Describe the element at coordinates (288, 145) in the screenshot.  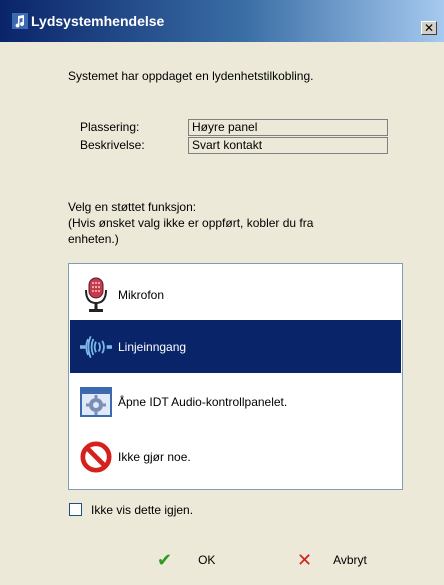
I see `description-field: Svart kontakt` at that location.